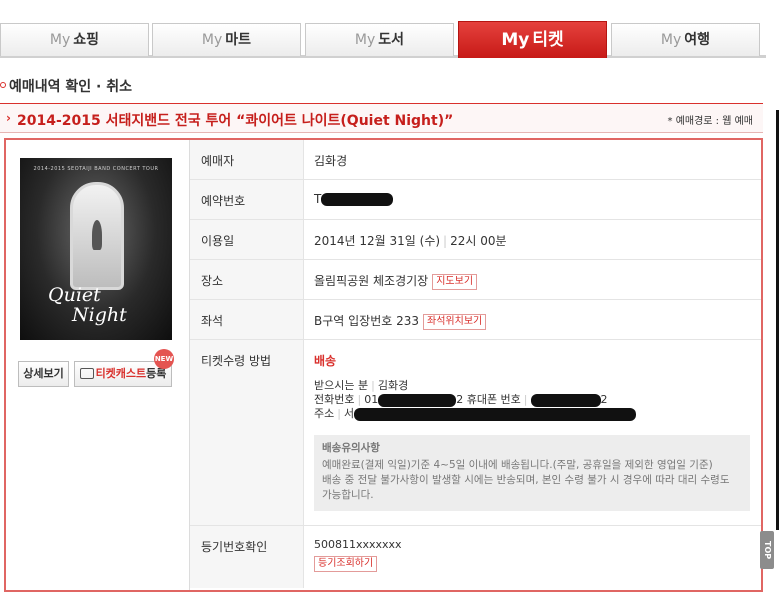  I want to click on reservation-number: T, so click(532, 193).